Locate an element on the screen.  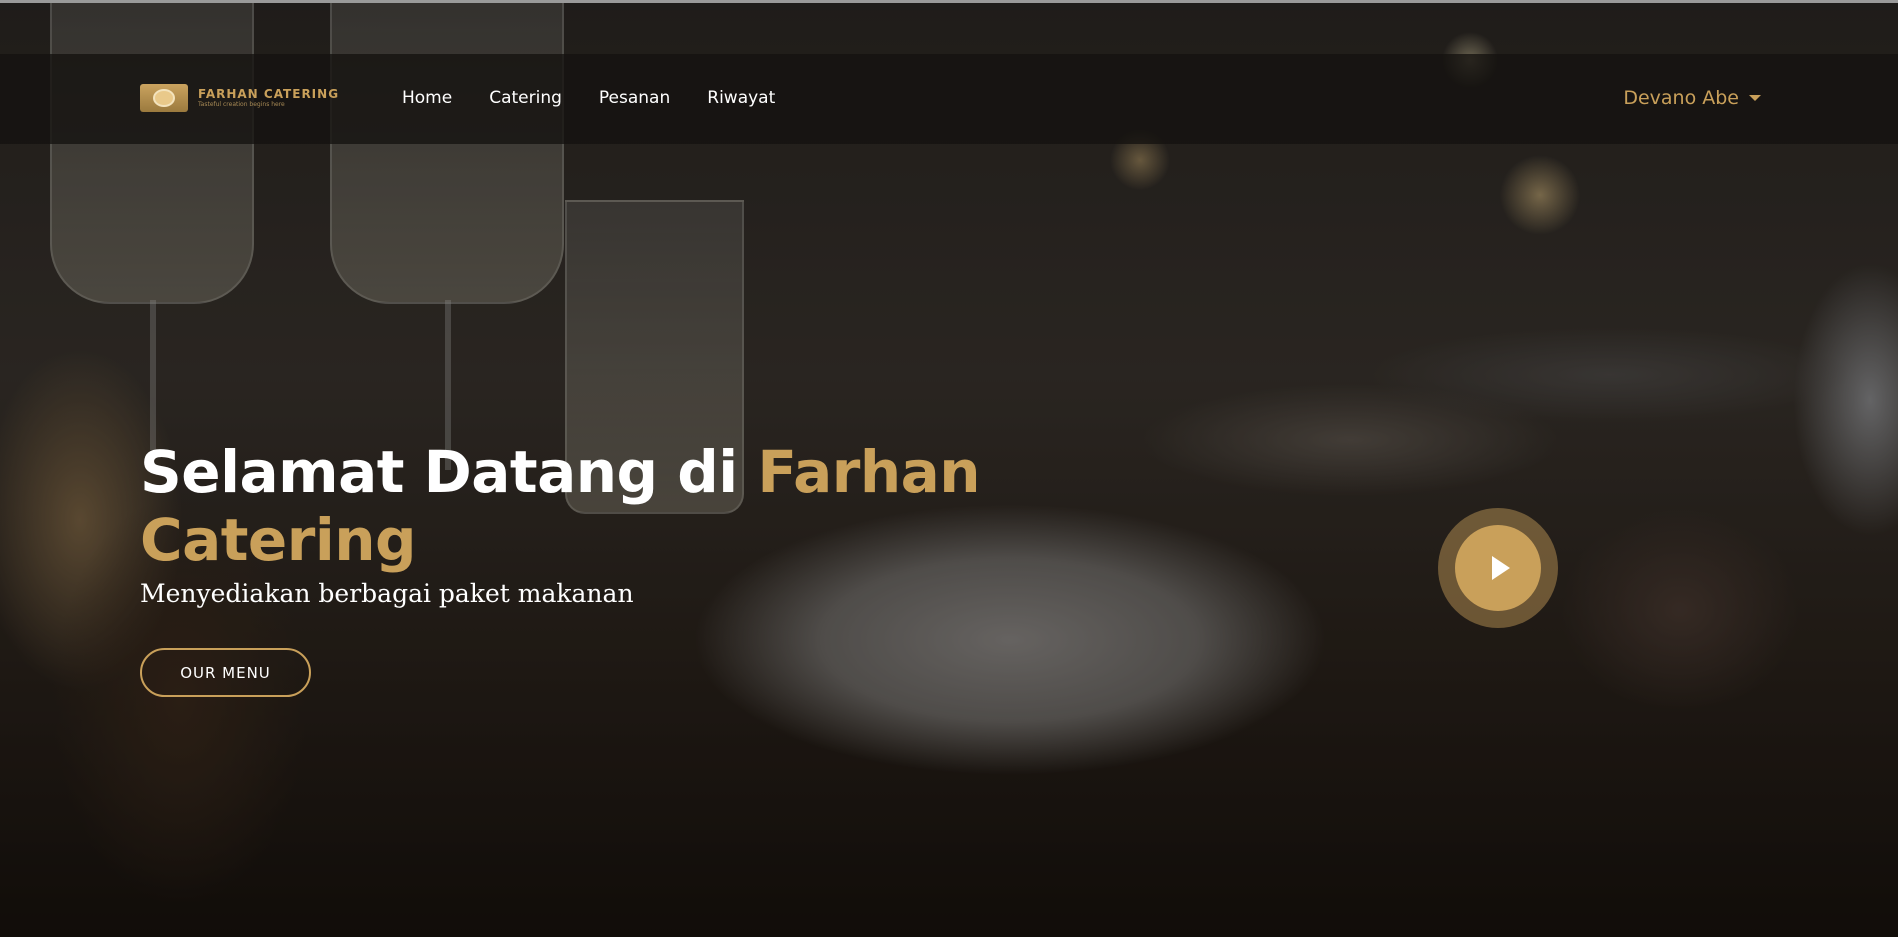
play-icon is located at coordinates (1501, 568).